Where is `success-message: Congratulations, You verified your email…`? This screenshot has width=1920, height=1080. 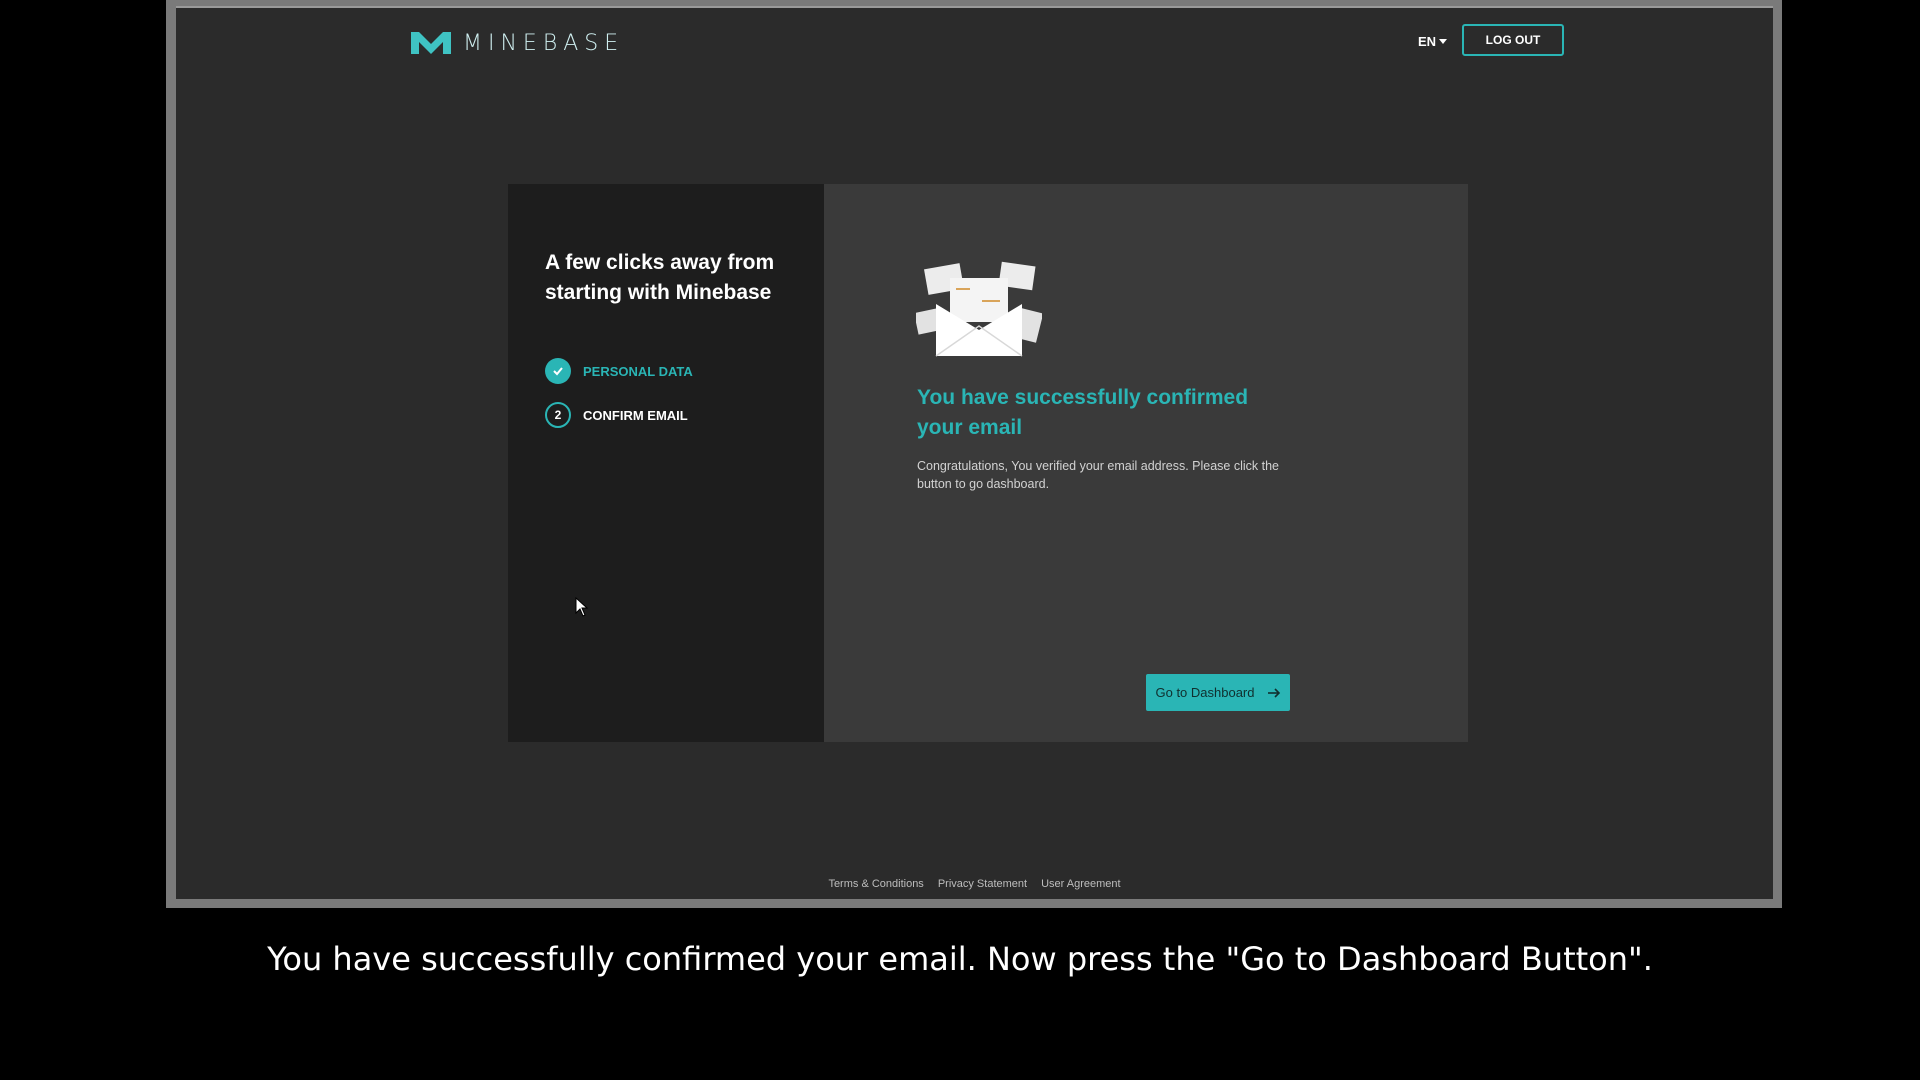 success-message: Congratulations, You verified your email… is located at coordinates (1098, 475).